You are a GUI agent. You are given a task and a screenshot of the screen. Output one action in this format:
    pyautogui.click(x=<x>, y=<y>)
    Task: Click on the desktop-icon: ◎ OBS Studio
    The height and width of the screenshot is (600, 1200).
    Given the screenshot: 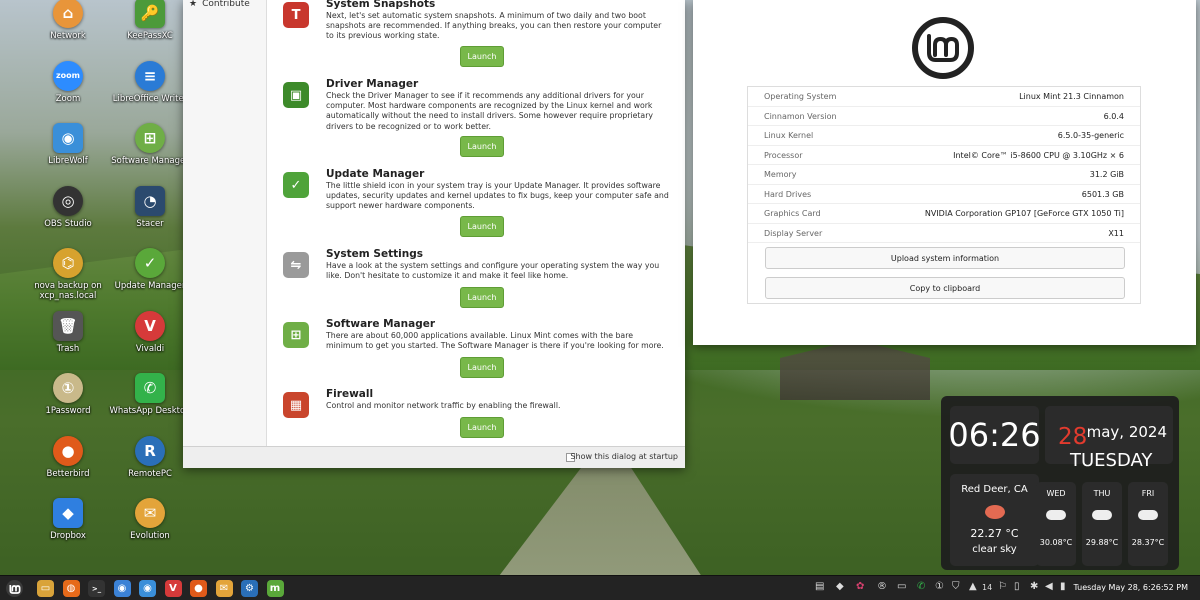 What is the action you would take?
    pyautogui.click(x=68, y=207)
    